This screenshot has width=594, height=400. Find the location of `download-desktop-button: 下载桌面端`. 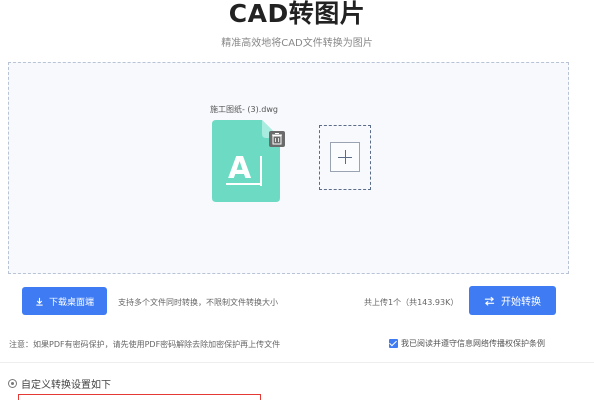

download-desktop-button: 下载桌面端 is located at coordinates (64, 301).